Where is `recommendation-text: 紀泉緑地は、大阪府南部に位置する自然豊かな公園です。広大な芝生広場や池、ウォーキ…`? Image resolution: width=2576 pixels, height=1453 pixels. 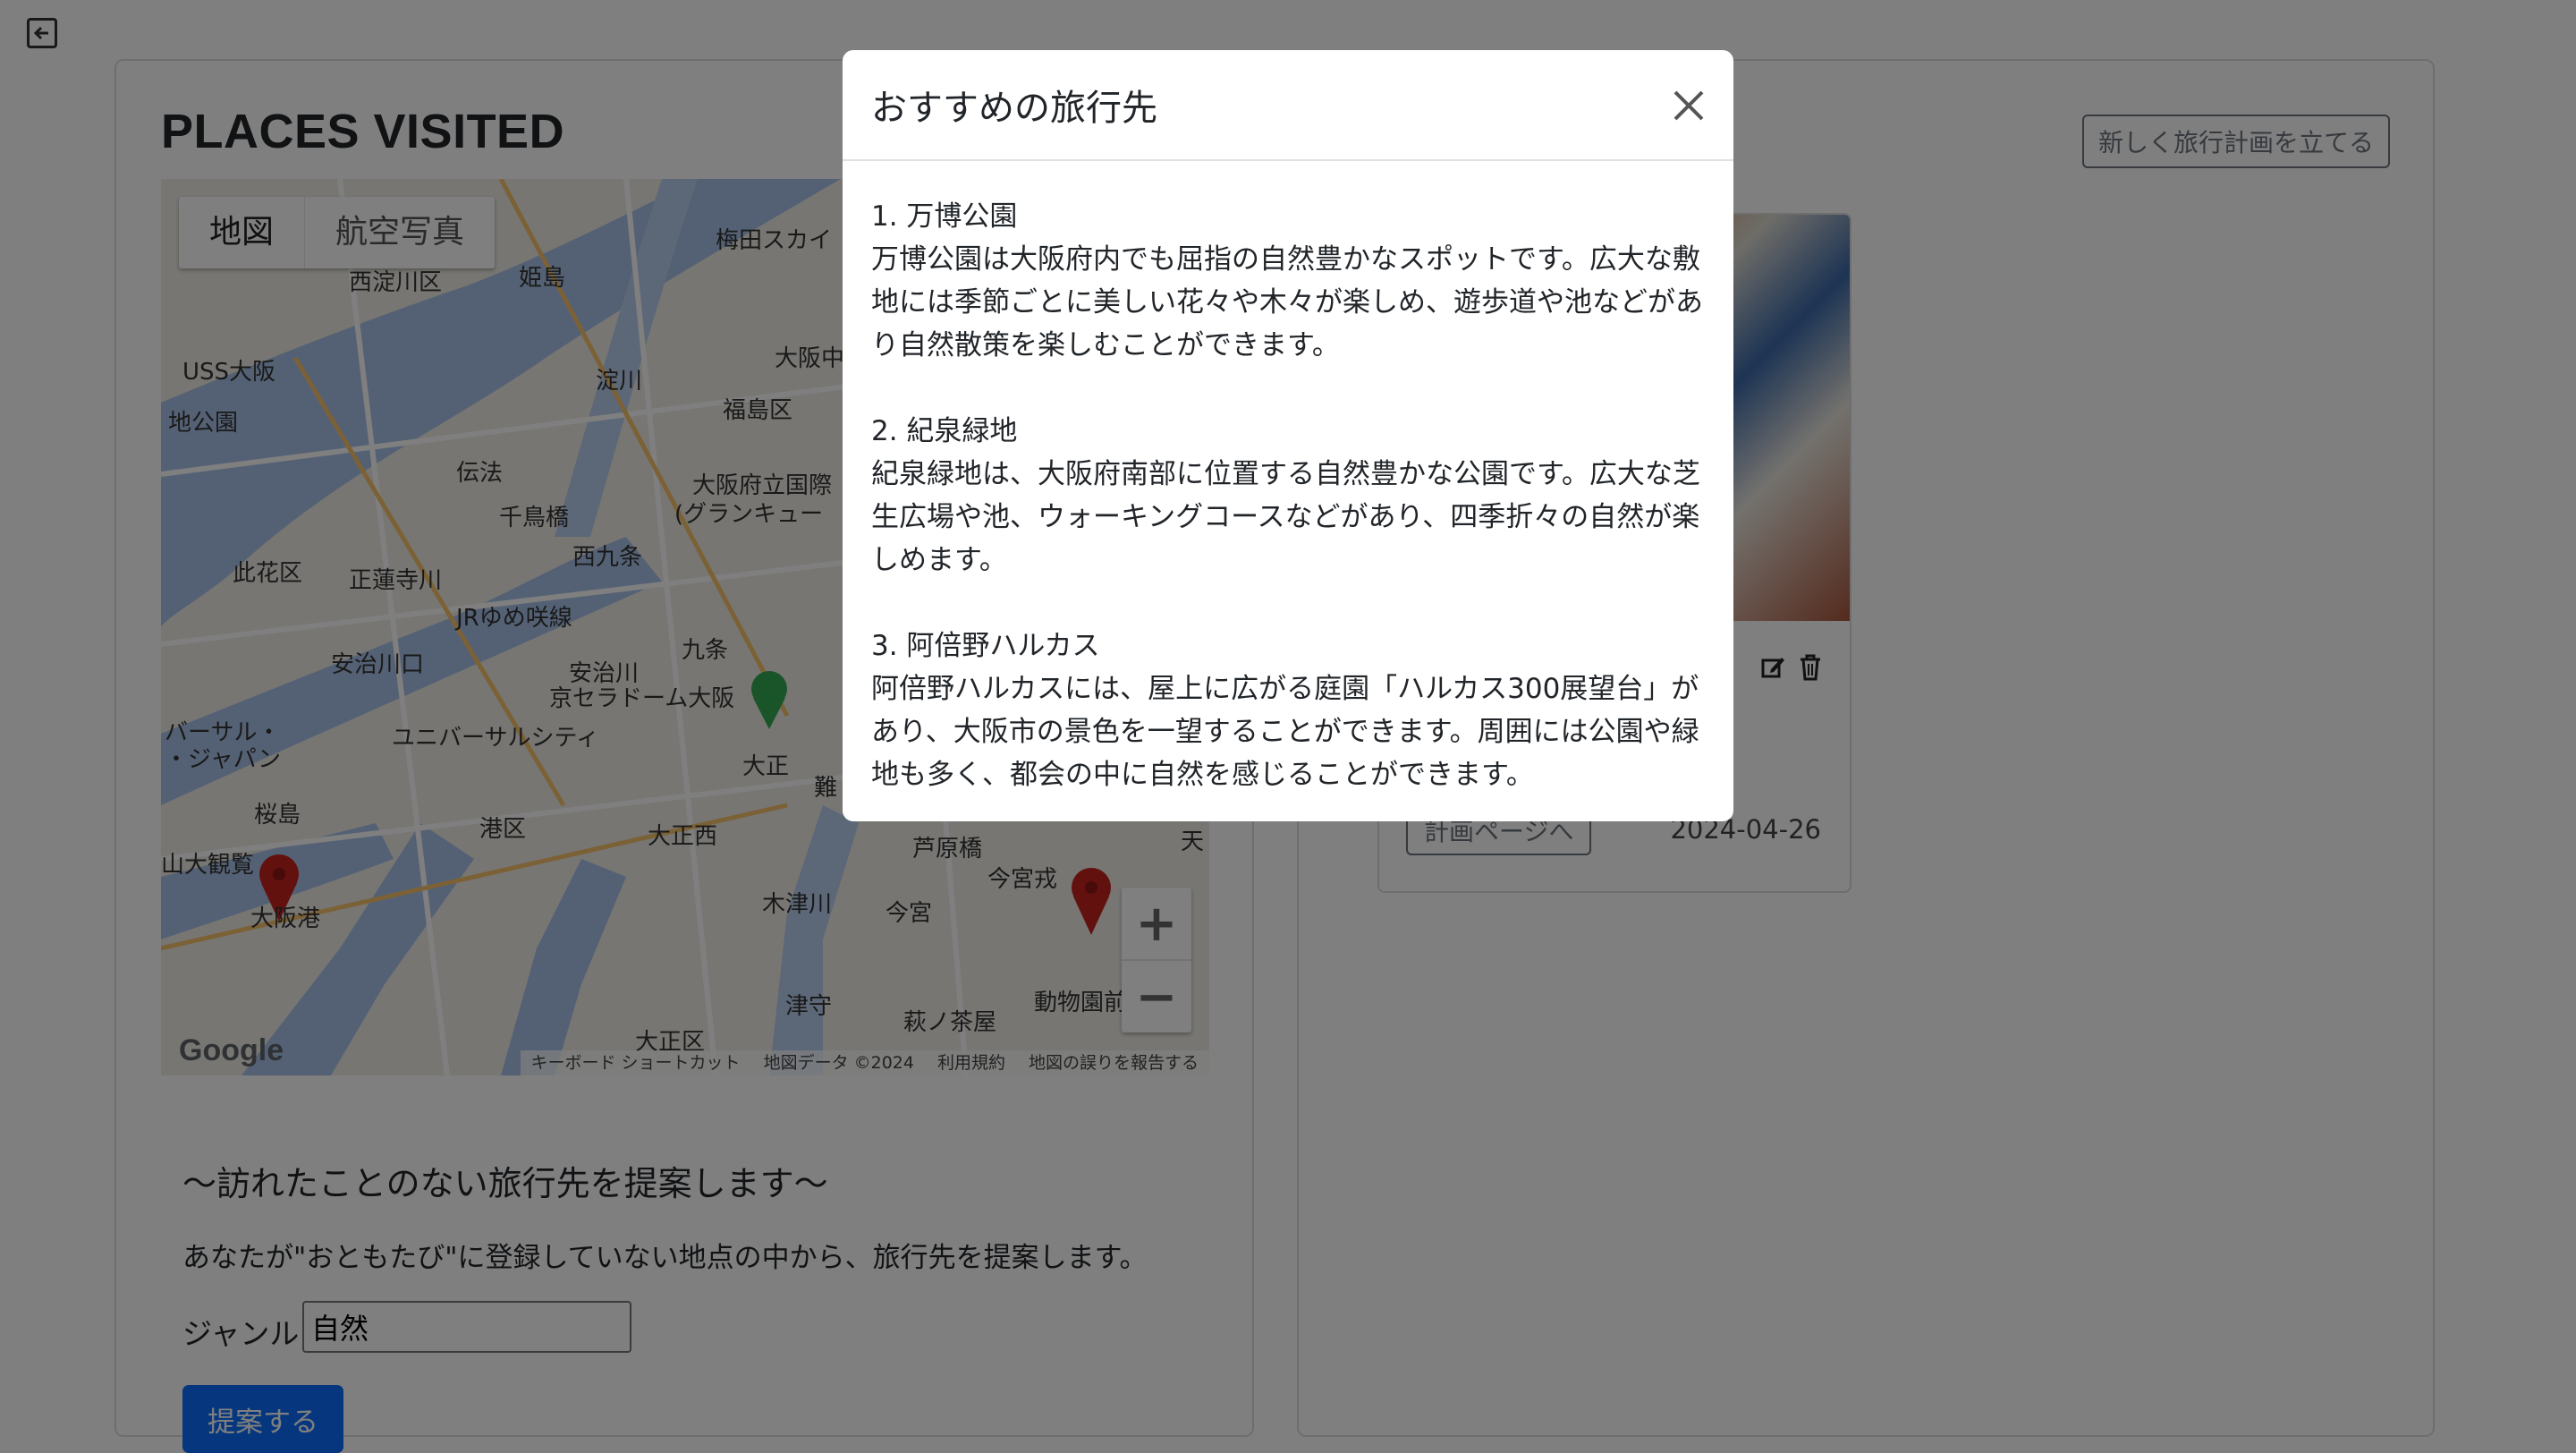
recommendation-text: 紀泉緑地は、大阪府南部に位置する自然豊かな公園です。広大な芝生広場や池、ウォーキ… is located at coordinates (1285, 517).